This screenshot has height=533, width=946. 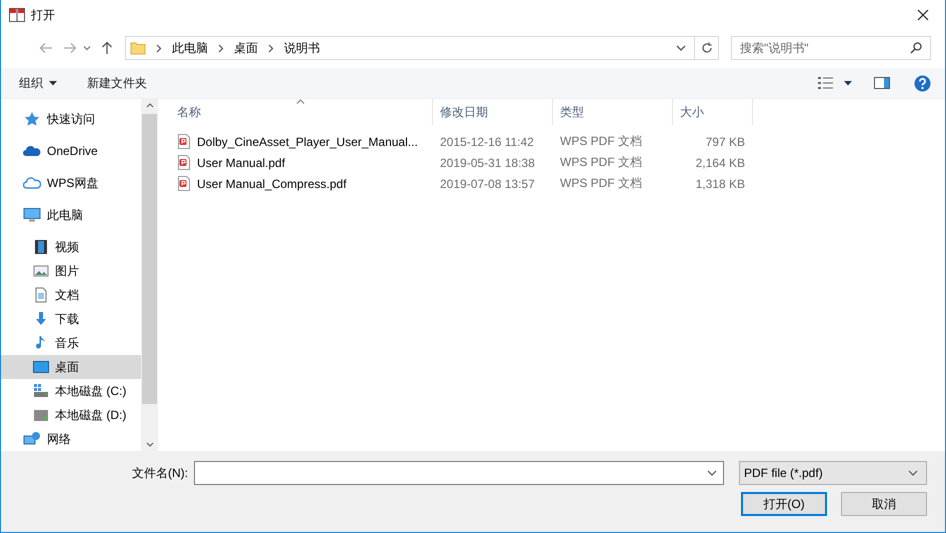 I want to click on preview-pane-icon, so click(x=882, y=83).